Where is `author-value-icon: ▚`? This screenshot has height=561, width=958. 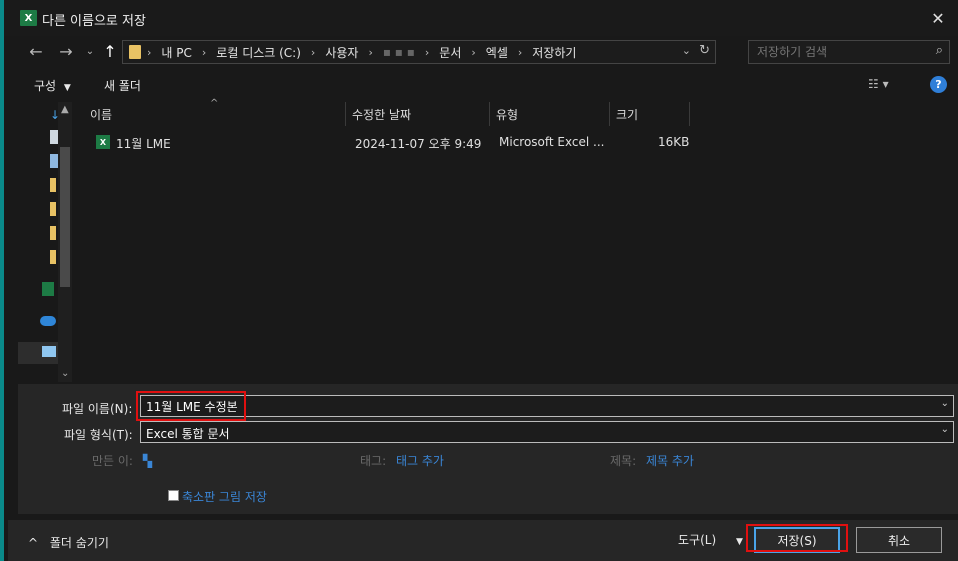
author-value-icon: ▚ is located at coordinates (147, 461).